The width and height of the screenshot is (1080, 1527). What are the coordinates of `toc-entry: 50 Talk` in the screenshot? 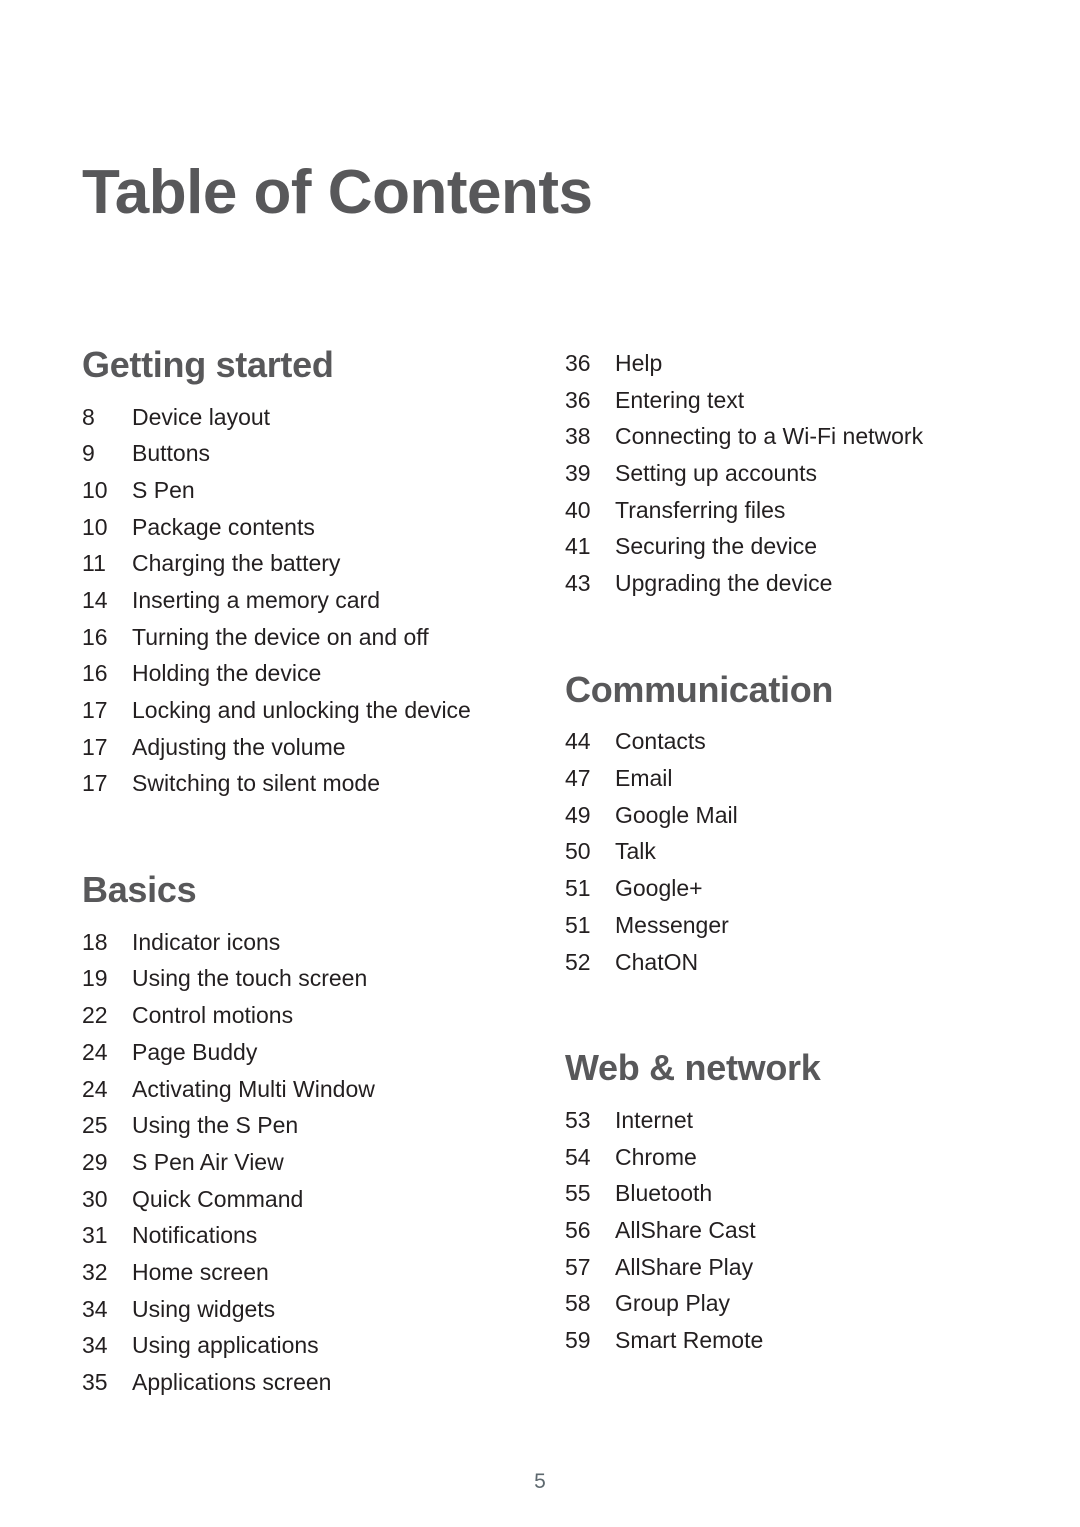 It's located at (780, 851).